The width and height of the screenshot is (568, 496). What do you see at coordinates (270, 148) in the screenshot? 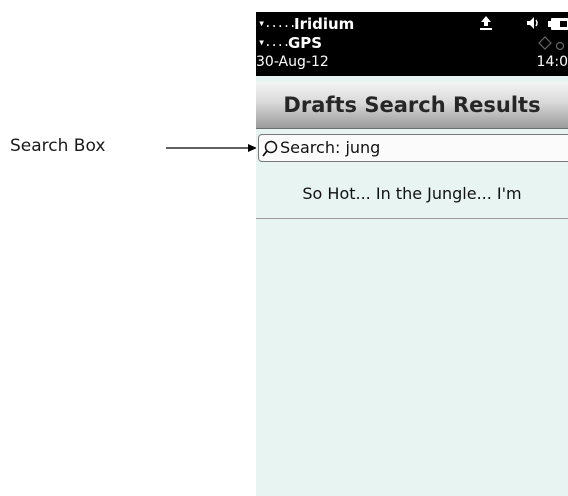
I see `search-icon` at bounding box center [270, 148].